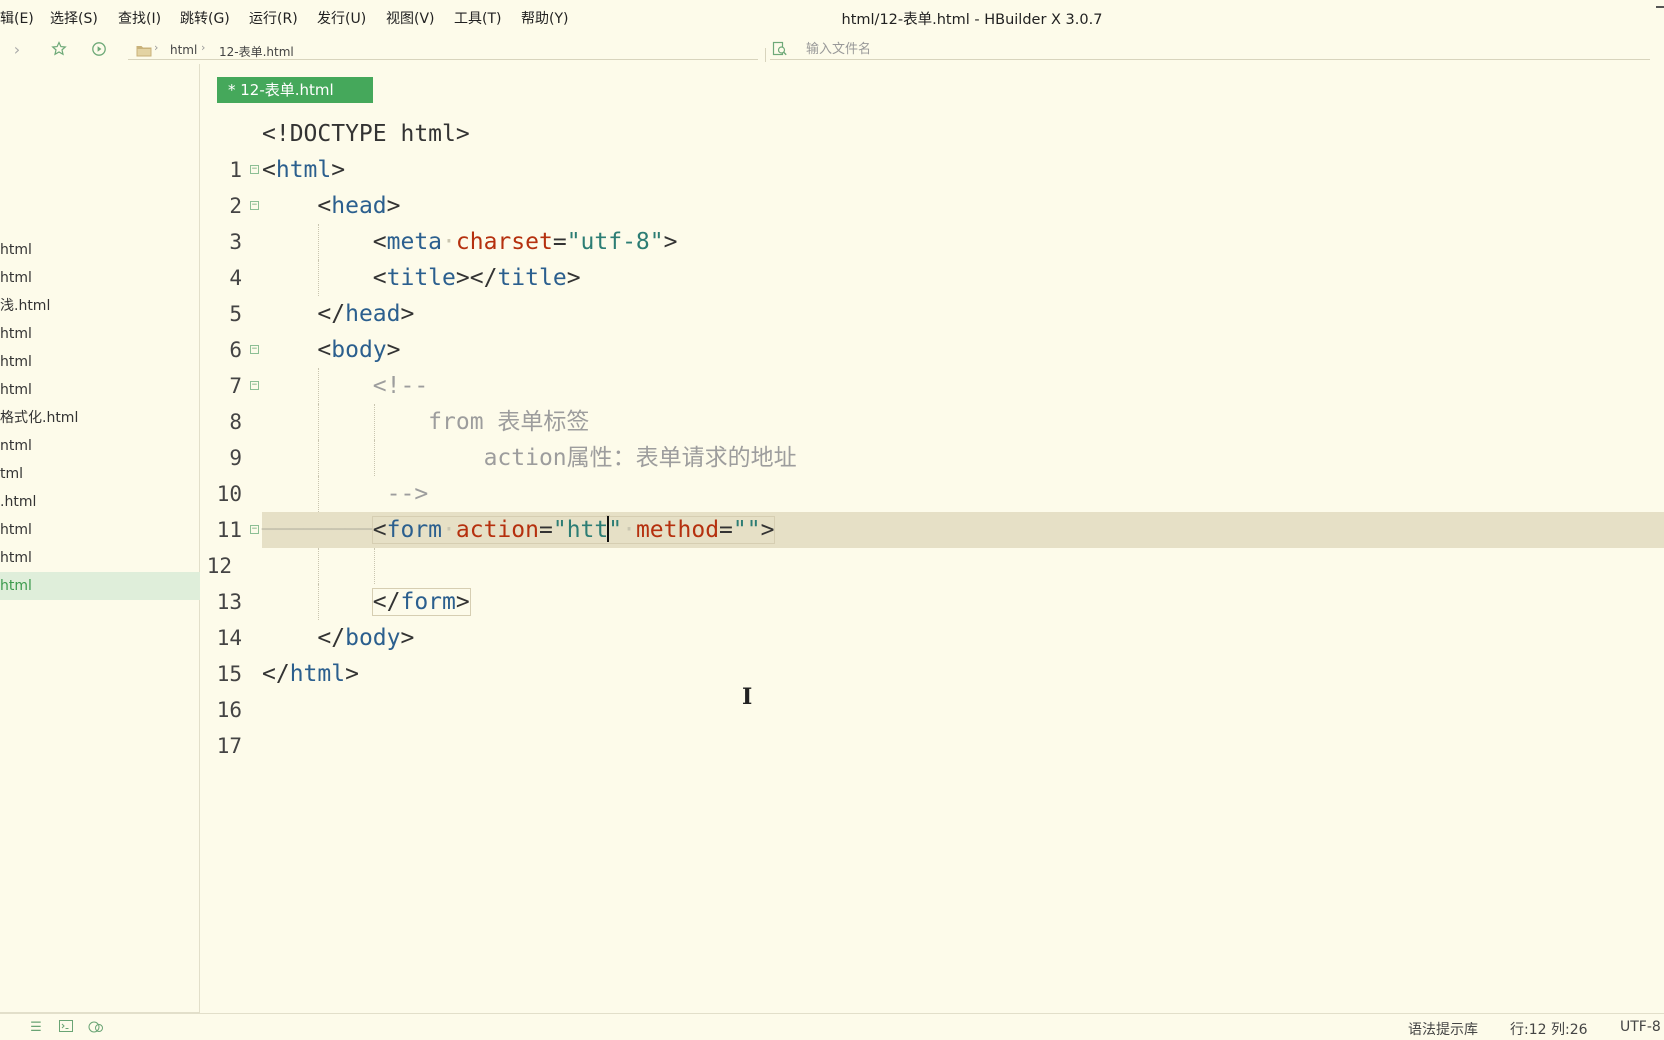 This screenshot has height=1040, width=1664. I want to click on comment-token: -->, so click(407, 494).